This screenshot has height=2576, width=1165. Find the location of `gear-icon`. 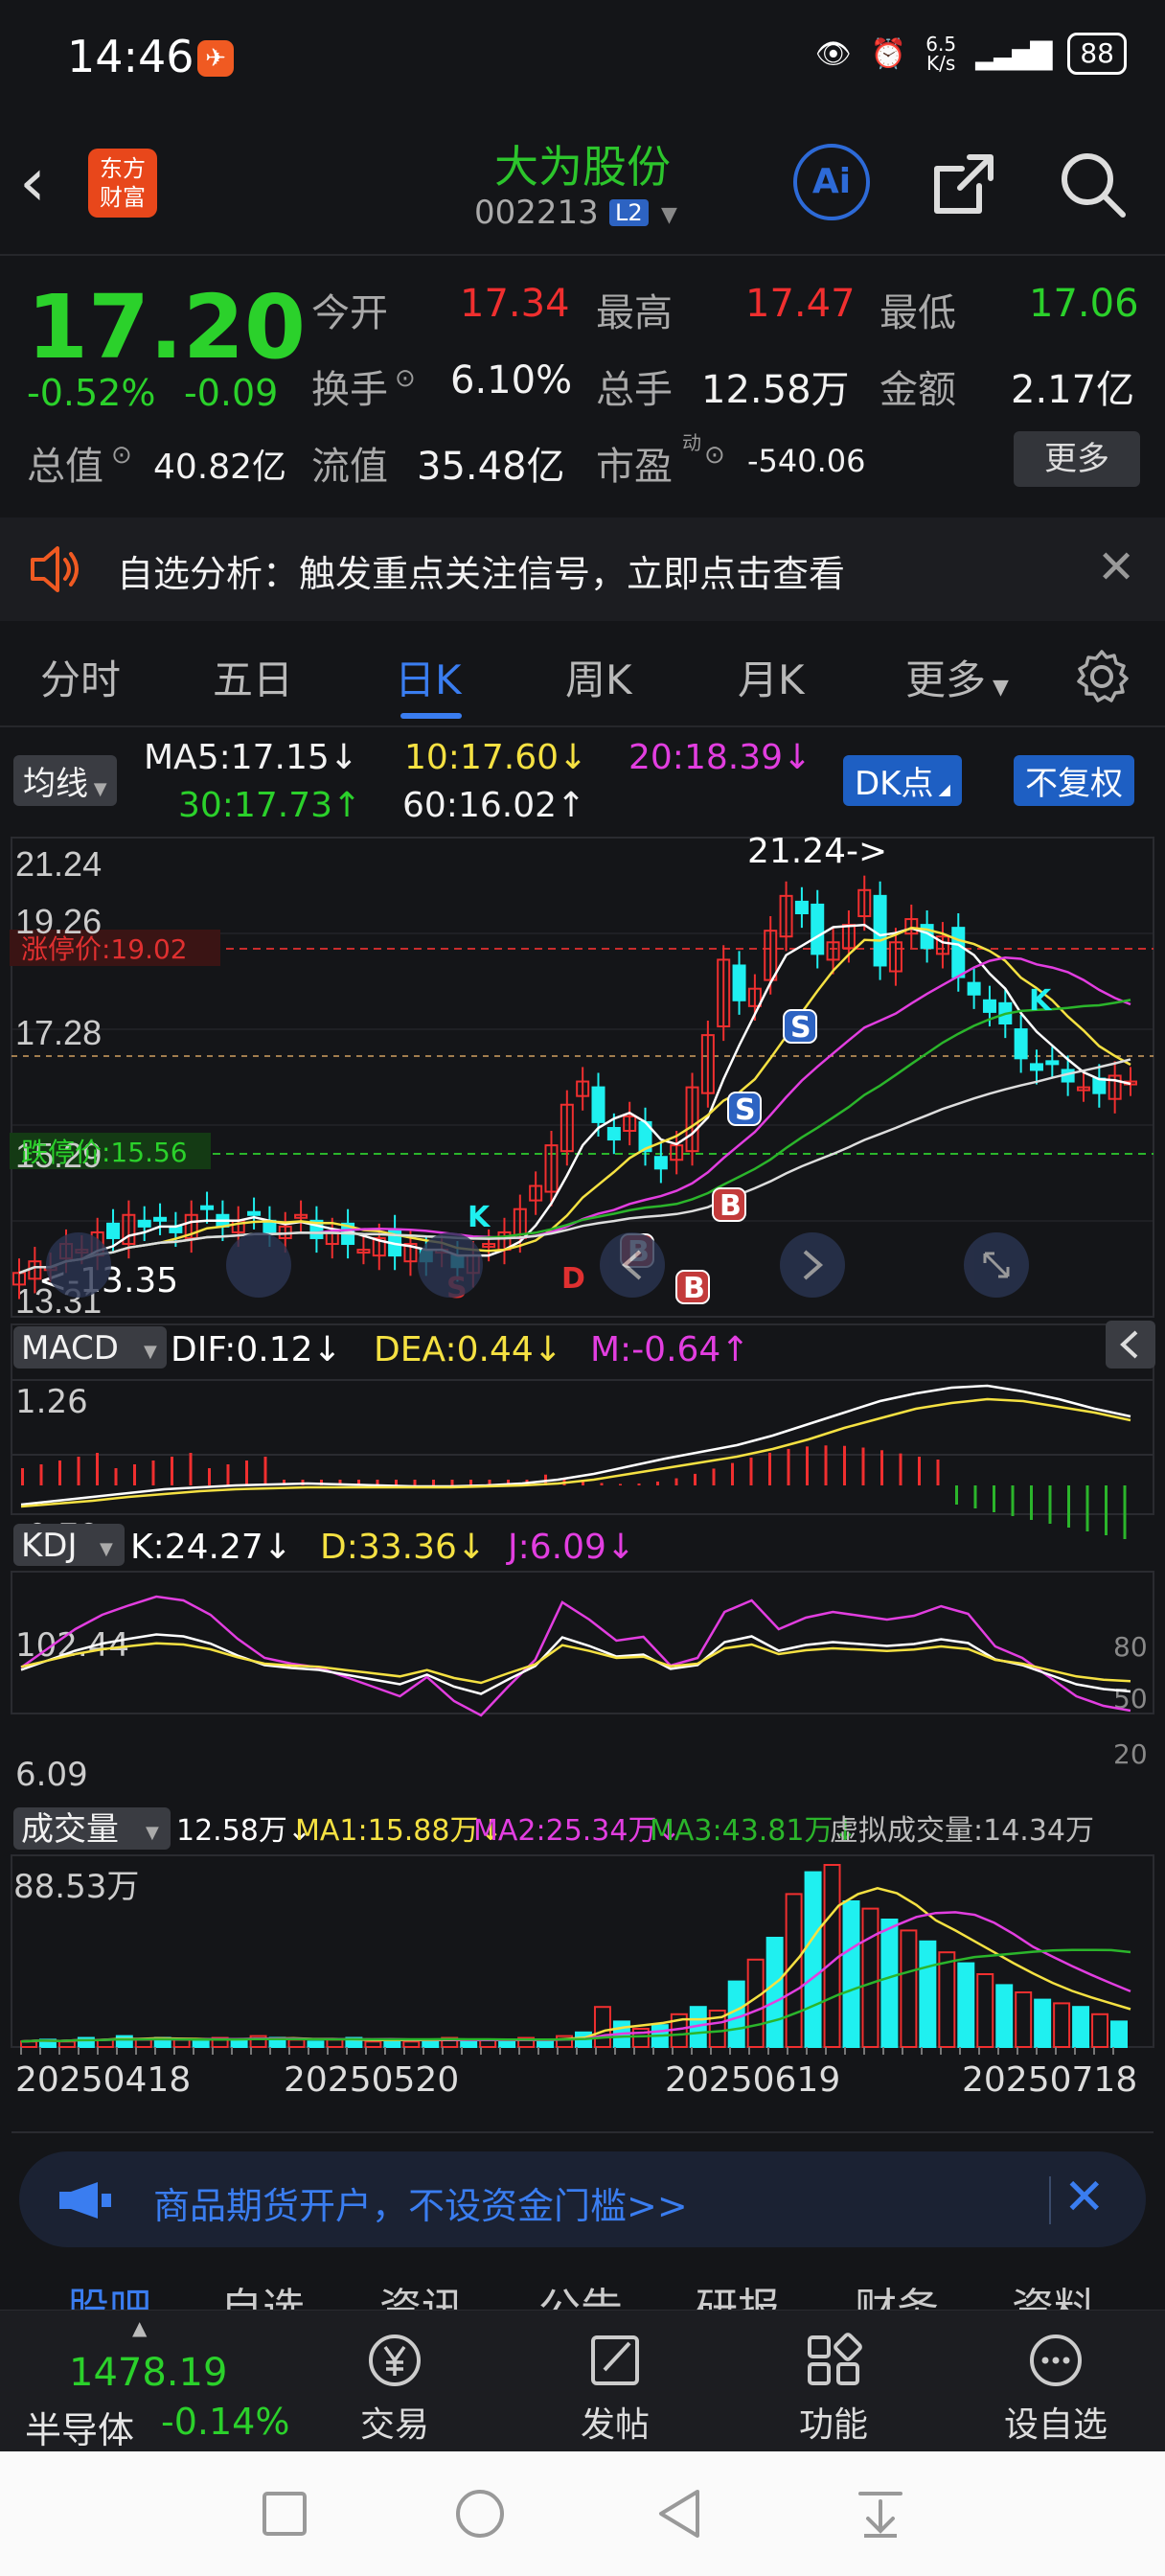

gear-icon is located at coordinates (1102, 676).